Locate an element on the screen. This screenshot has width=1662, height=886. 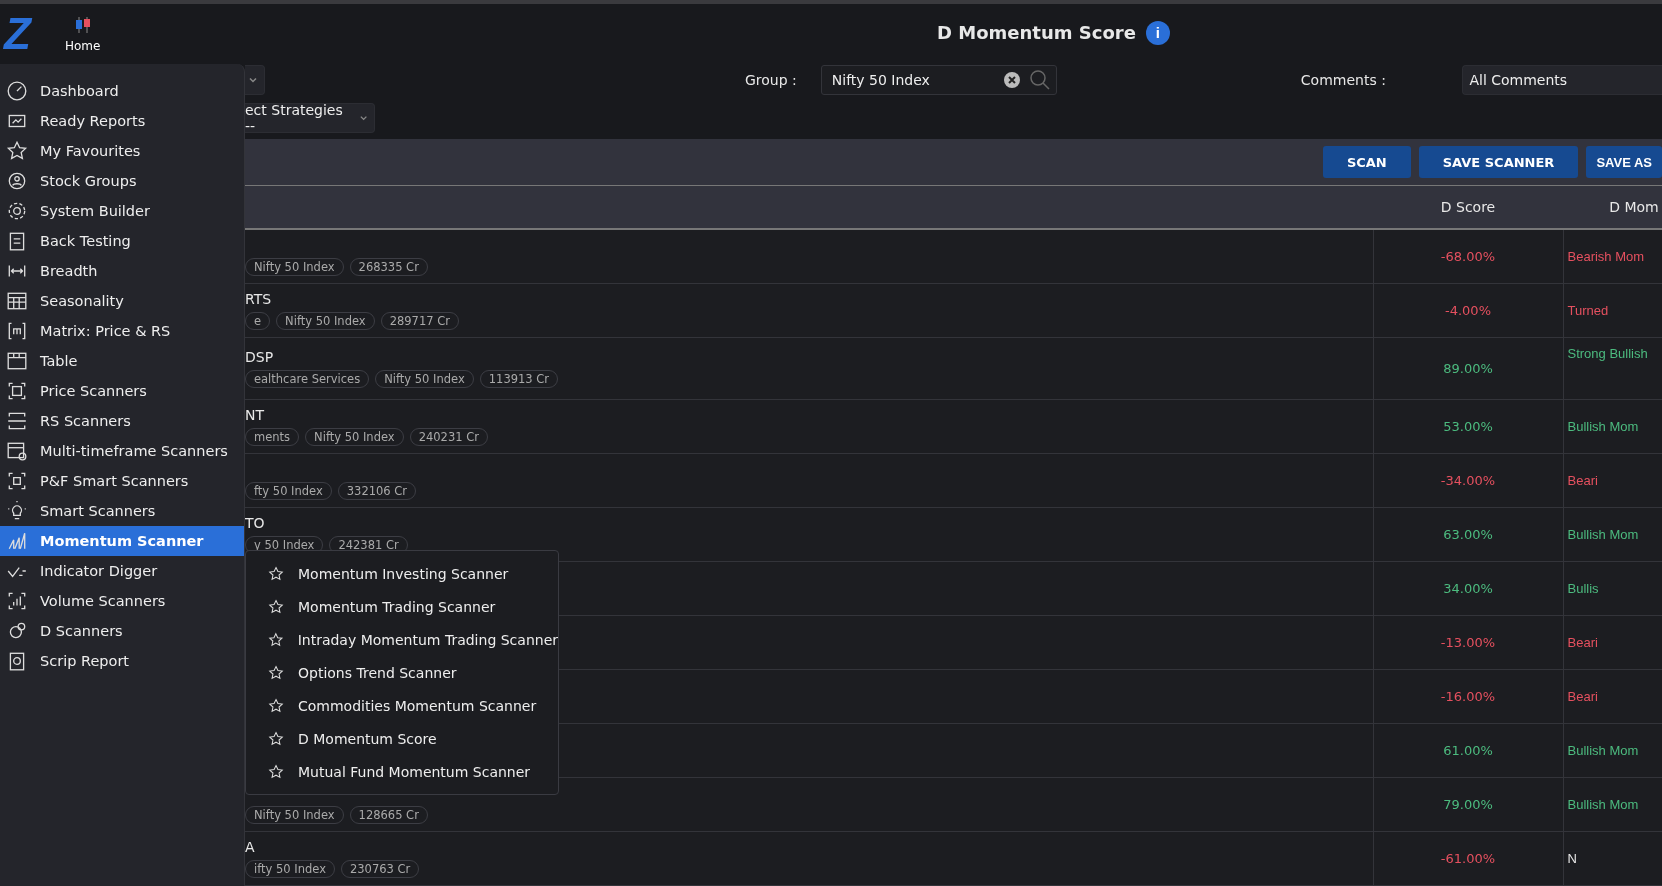
sidebar-item: P&F Smart Scanners is located at coordinates (122, 481).